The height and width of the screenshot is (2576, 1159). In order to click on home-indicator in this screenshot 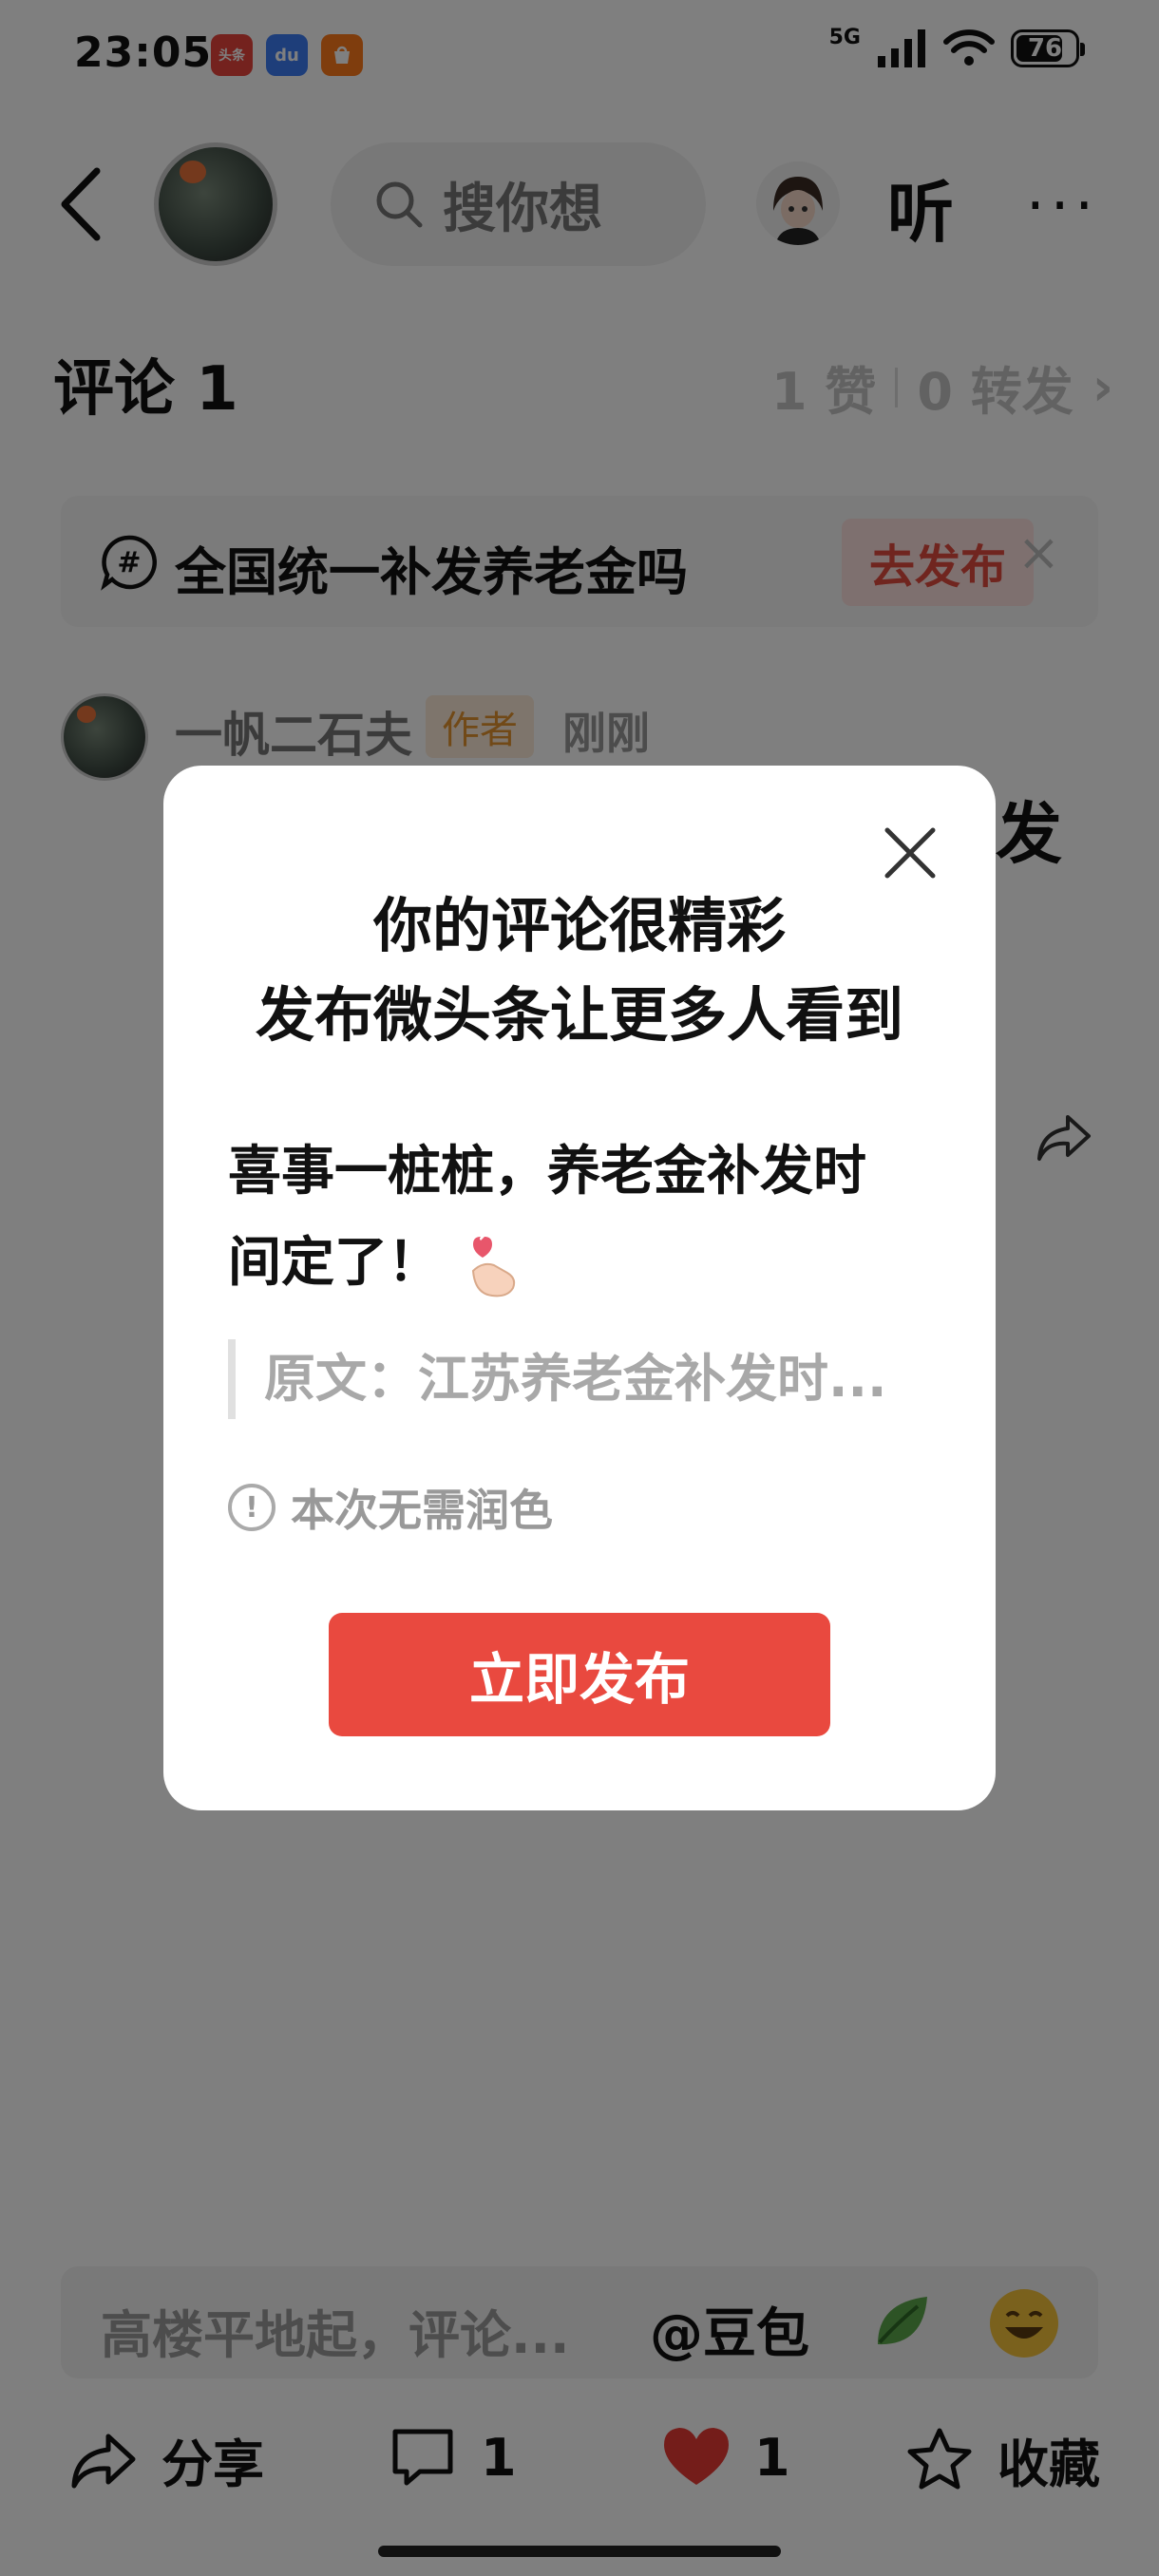, I will do `click(579, 2551)`.